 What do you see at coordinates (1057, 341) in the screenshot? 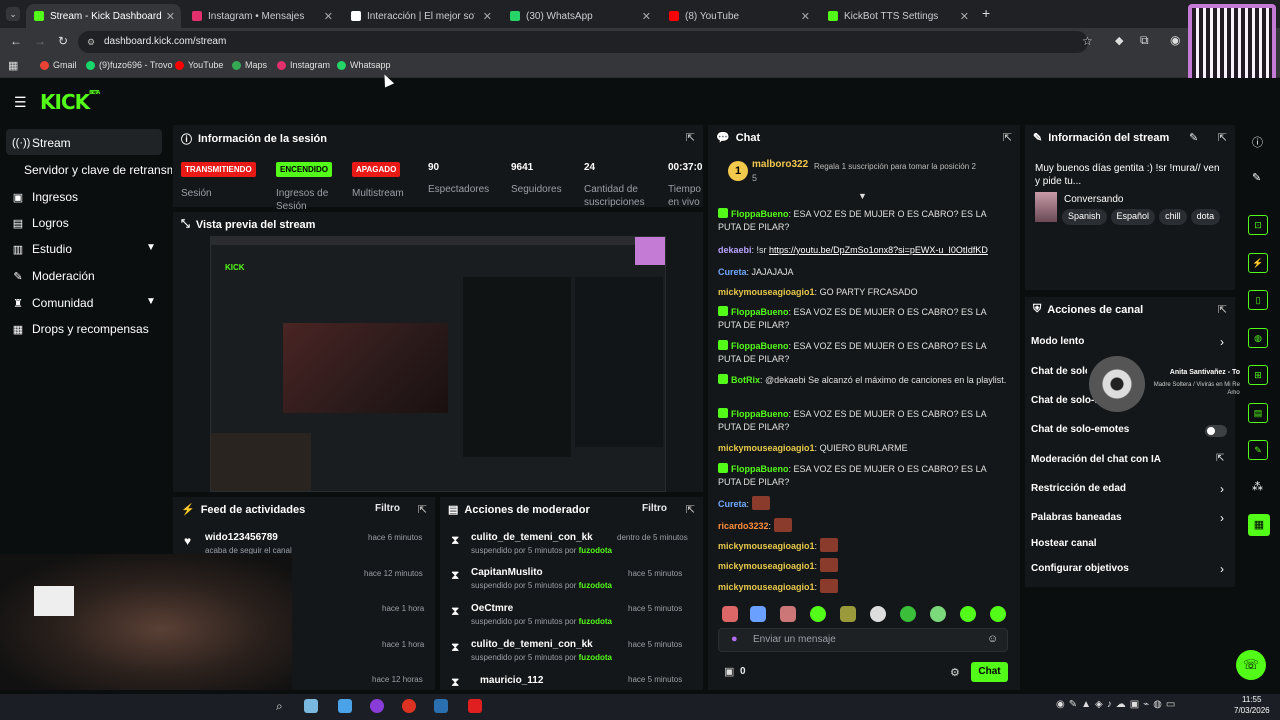
I see `action-slow-mode: Modo lento` at bounding box center [1057, 341].